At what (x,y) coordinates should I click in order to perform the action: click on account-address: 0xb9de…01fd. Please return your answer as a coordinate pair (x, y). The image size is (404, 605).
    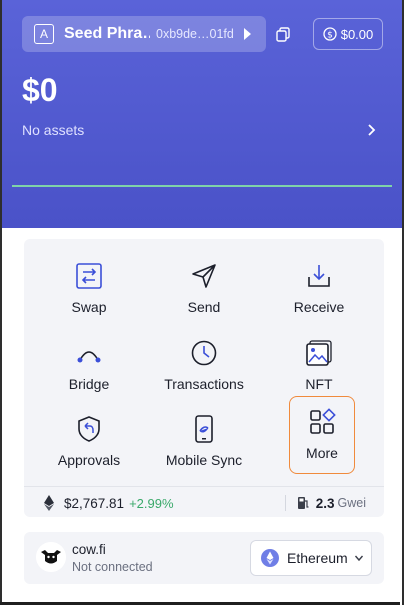
    Looking at the image, I should click on (195, 34).